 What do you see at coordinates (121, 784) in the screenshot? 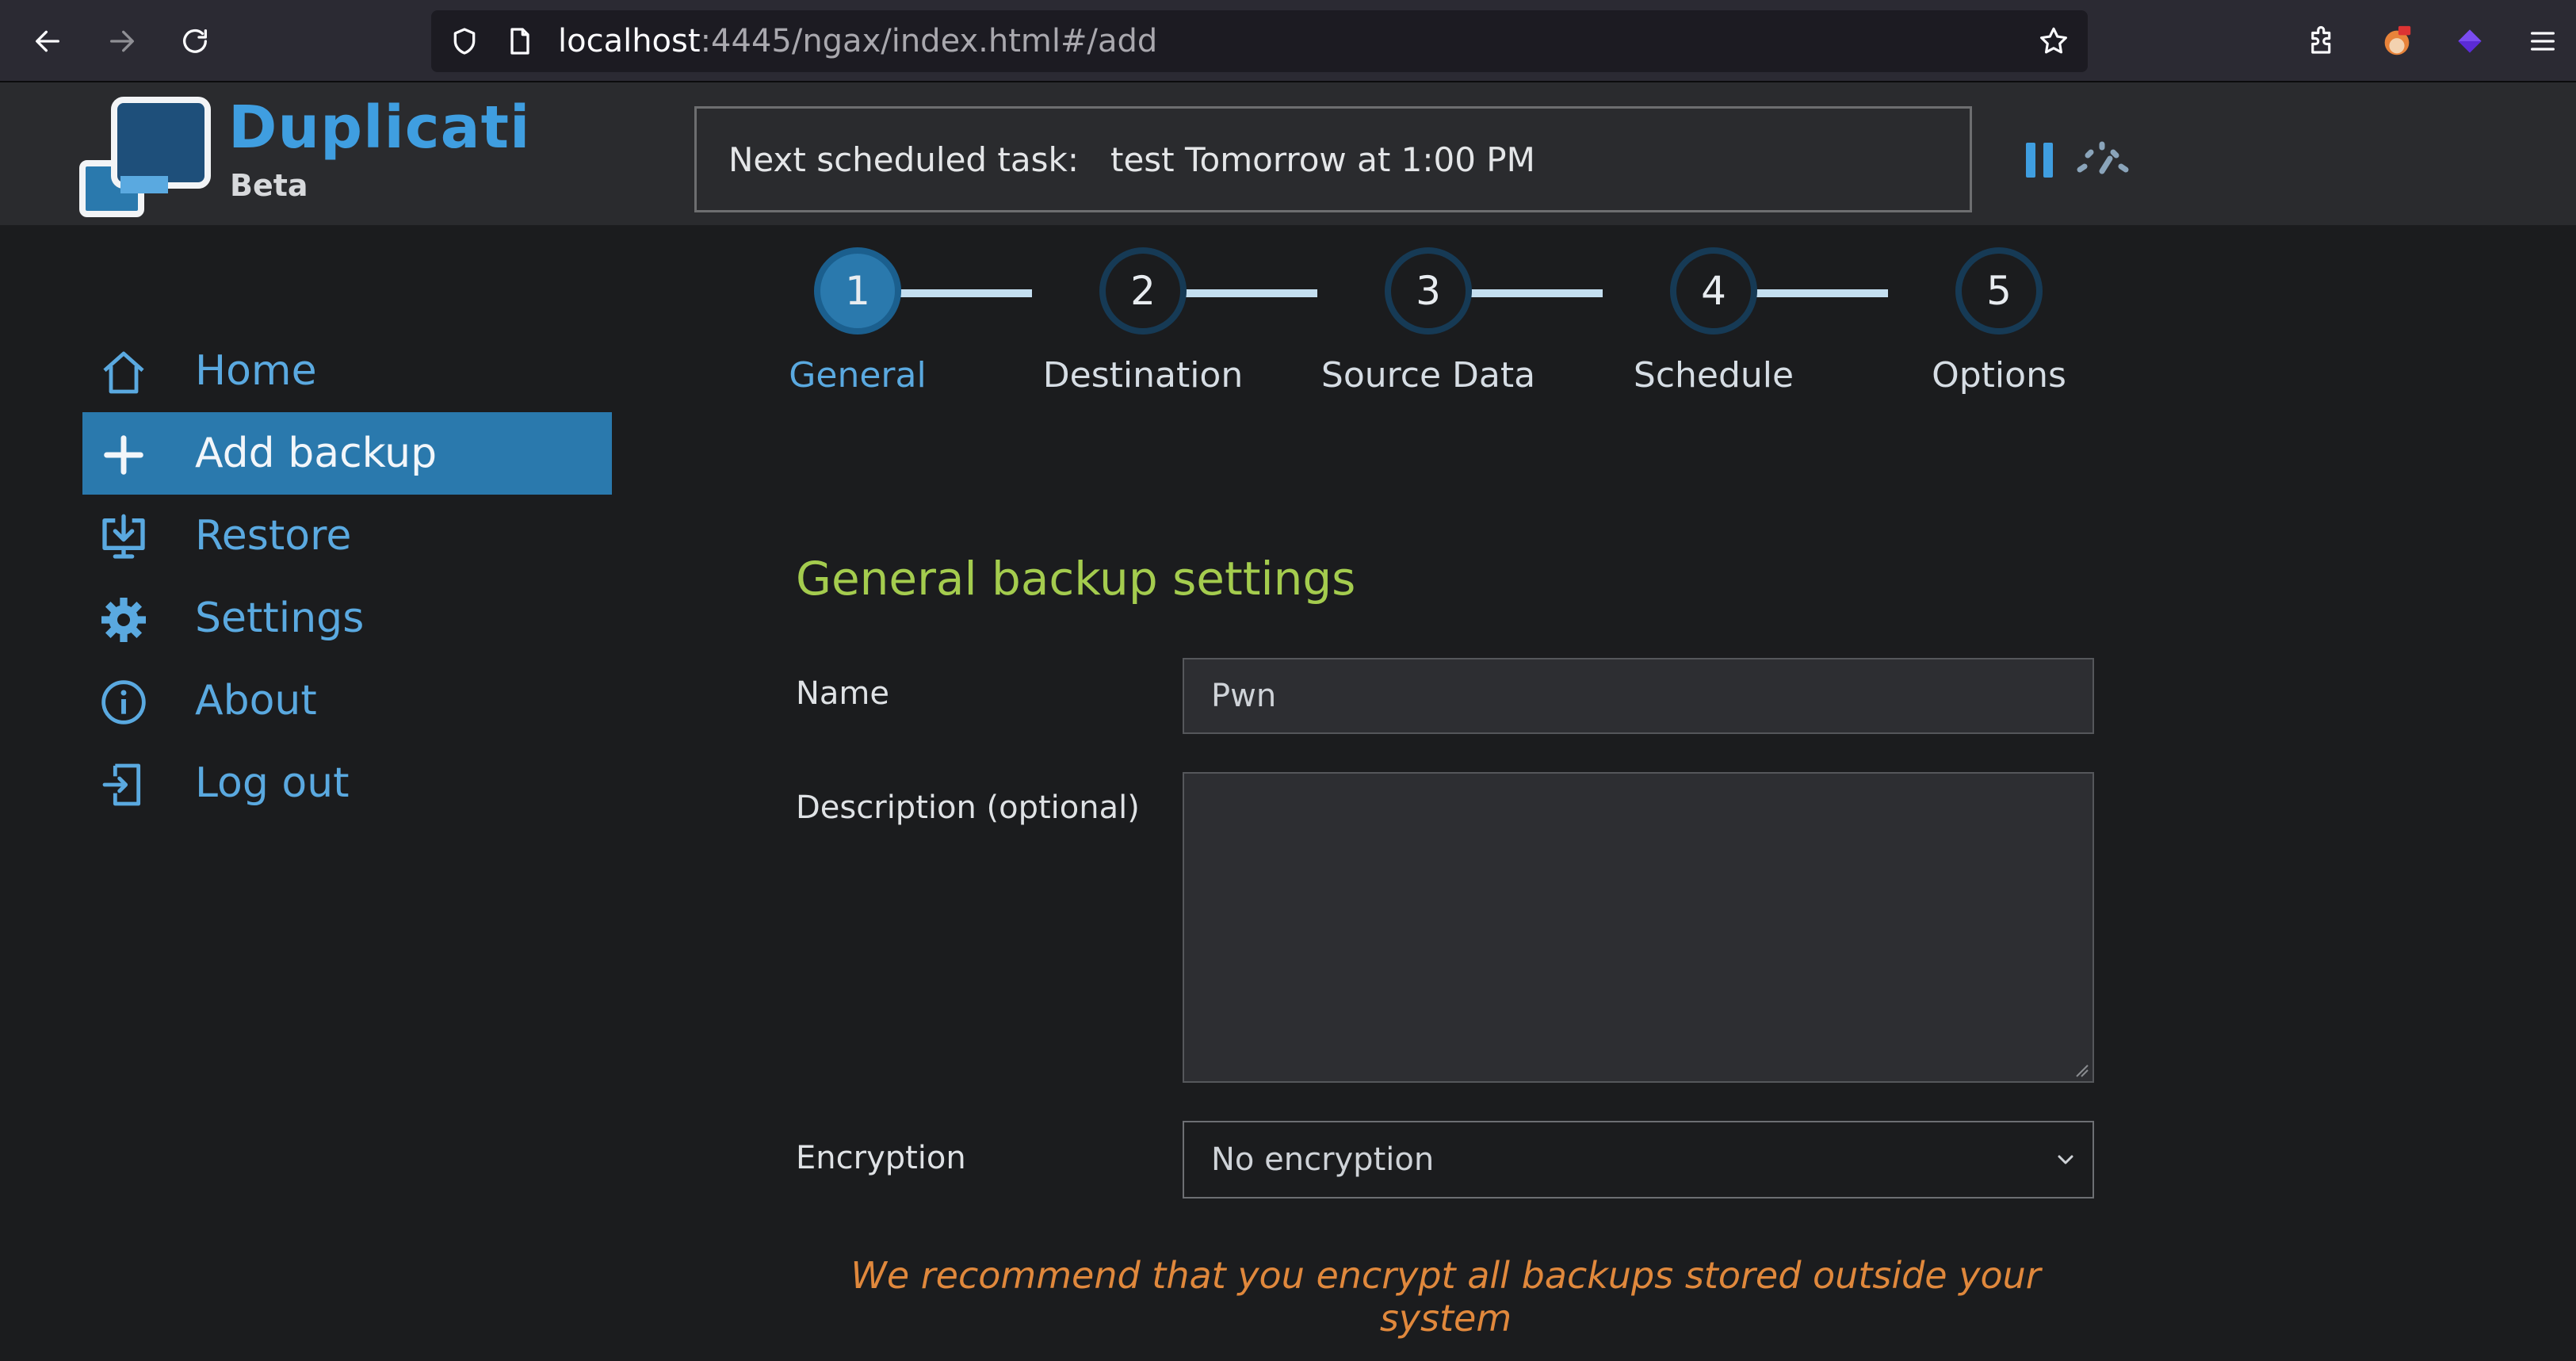
I see `logout-icon` at bounding box center [121, 784].